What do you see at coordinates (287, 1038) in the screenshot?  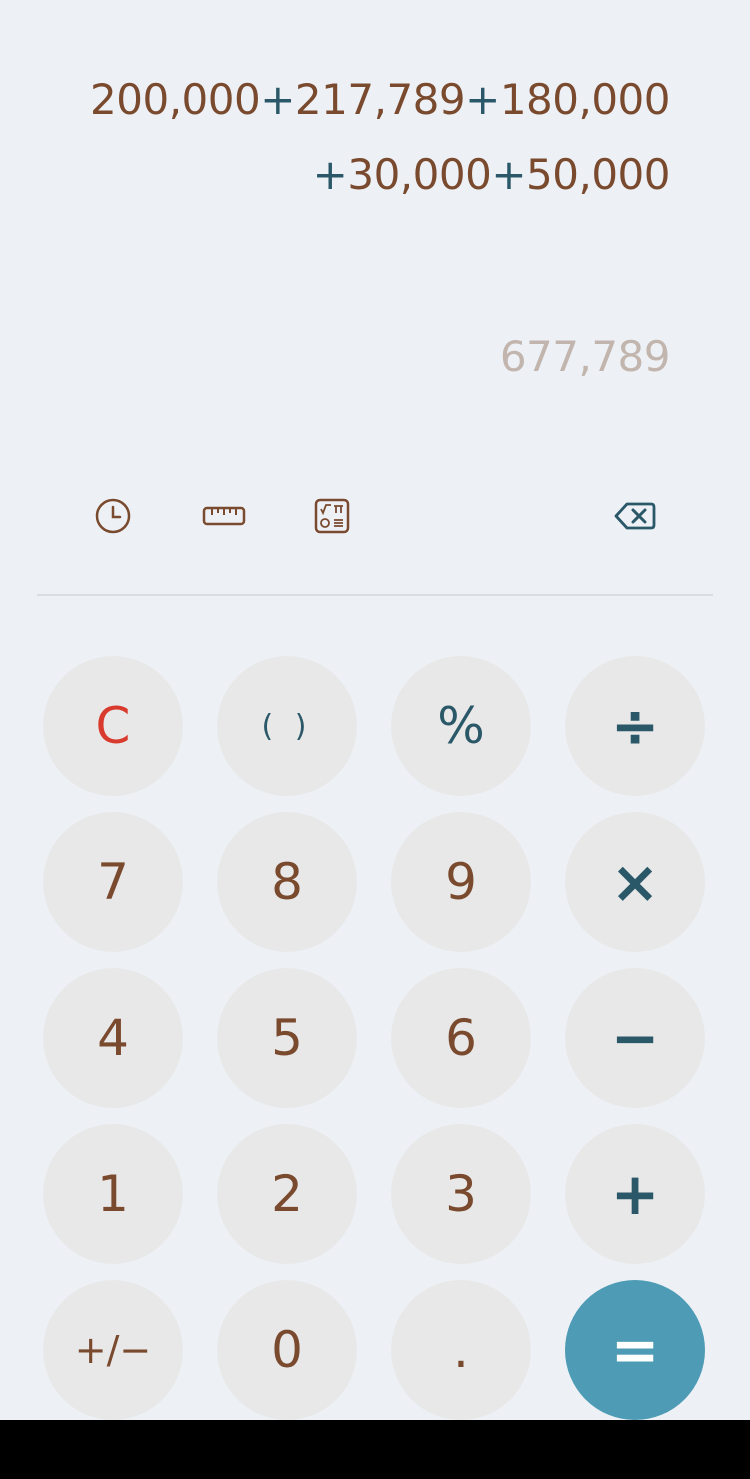 I see `digit-5-button: 5` at bounding box center [287, 1038].